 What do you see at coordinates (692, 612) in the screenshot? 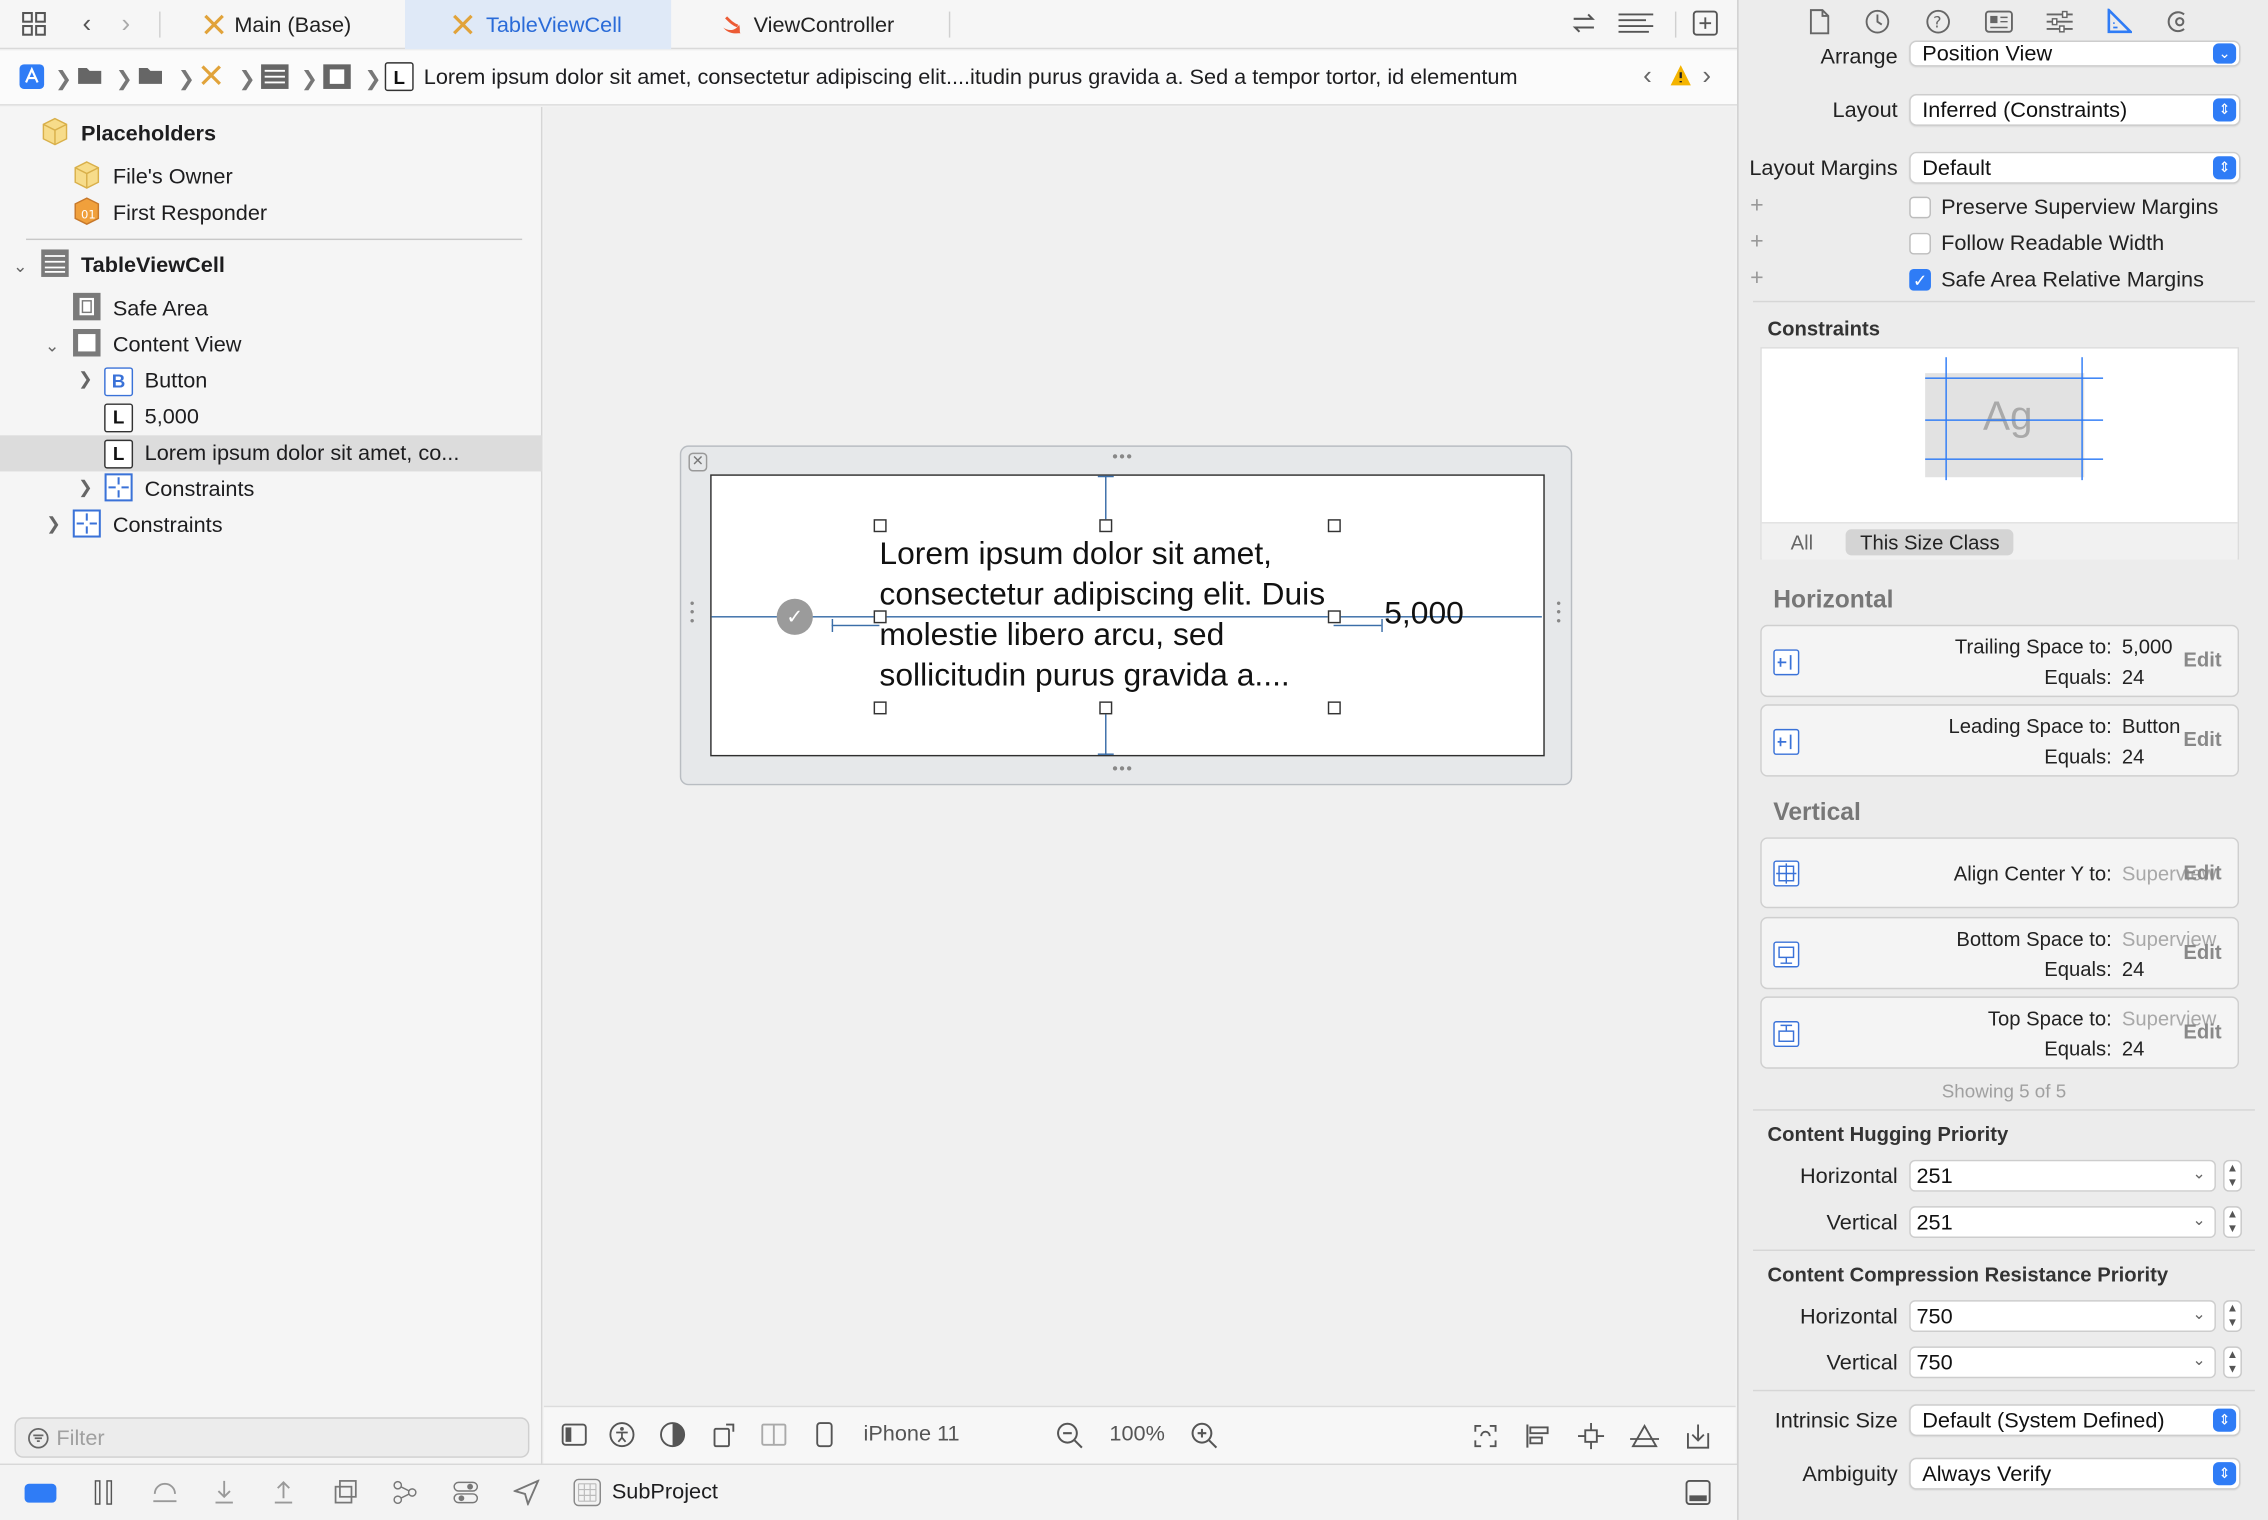
I see `resize-handle-left: • • •` at bounding box center [692, 612].